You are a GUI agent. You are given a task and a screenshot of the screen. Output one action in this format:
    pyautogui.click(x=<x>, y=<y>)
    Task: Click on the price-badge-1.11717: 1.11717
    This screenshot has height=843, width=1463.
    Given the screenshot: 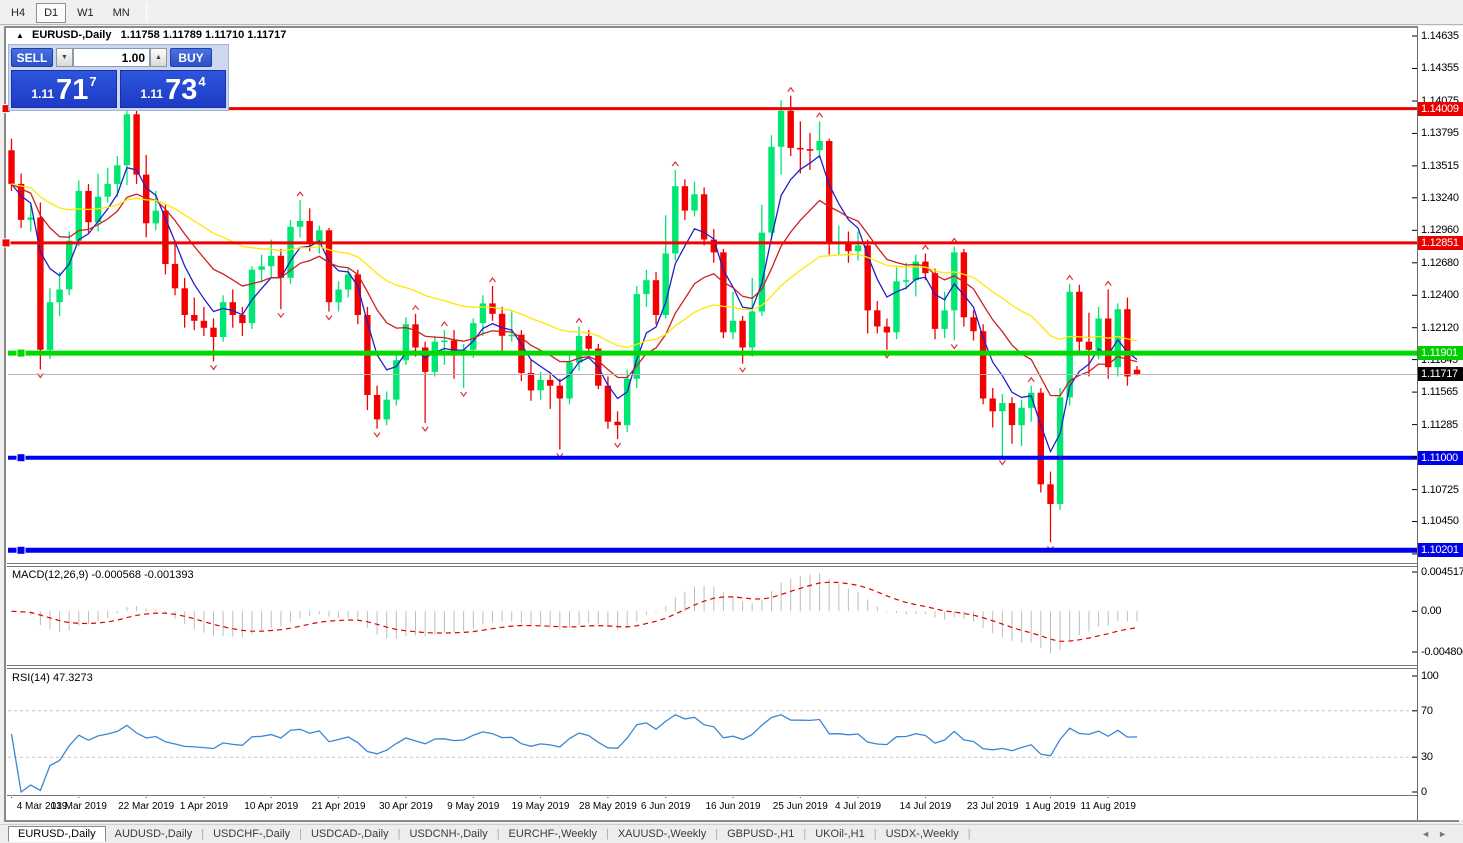 What is the action you would take?
    pyautogui.click(x=1440, y=374)
    